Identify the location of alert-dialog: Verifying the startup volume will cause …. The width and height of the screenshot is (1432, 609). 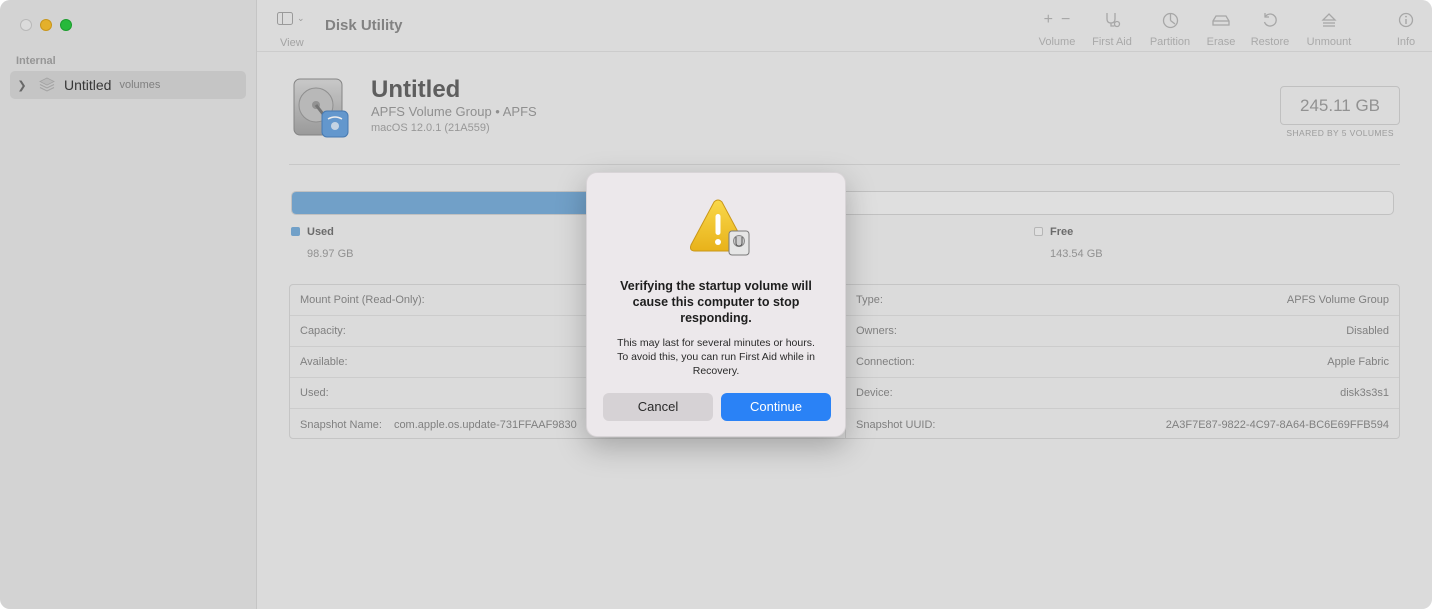
(716, 304).